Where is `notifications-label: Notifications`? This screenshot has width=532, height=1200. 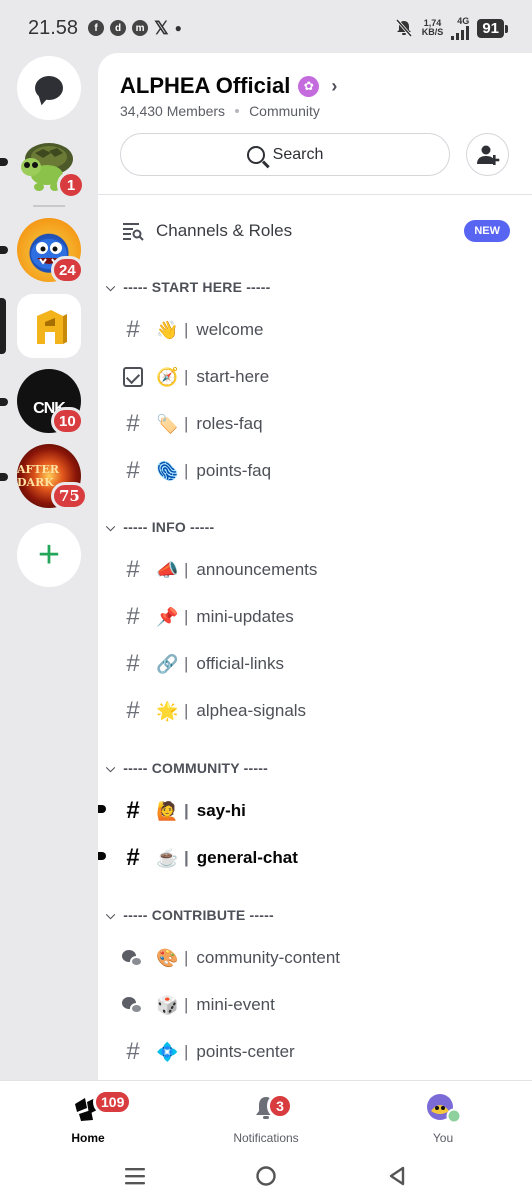 notifications-label: Notifications is located at coordinates (266, 1138).